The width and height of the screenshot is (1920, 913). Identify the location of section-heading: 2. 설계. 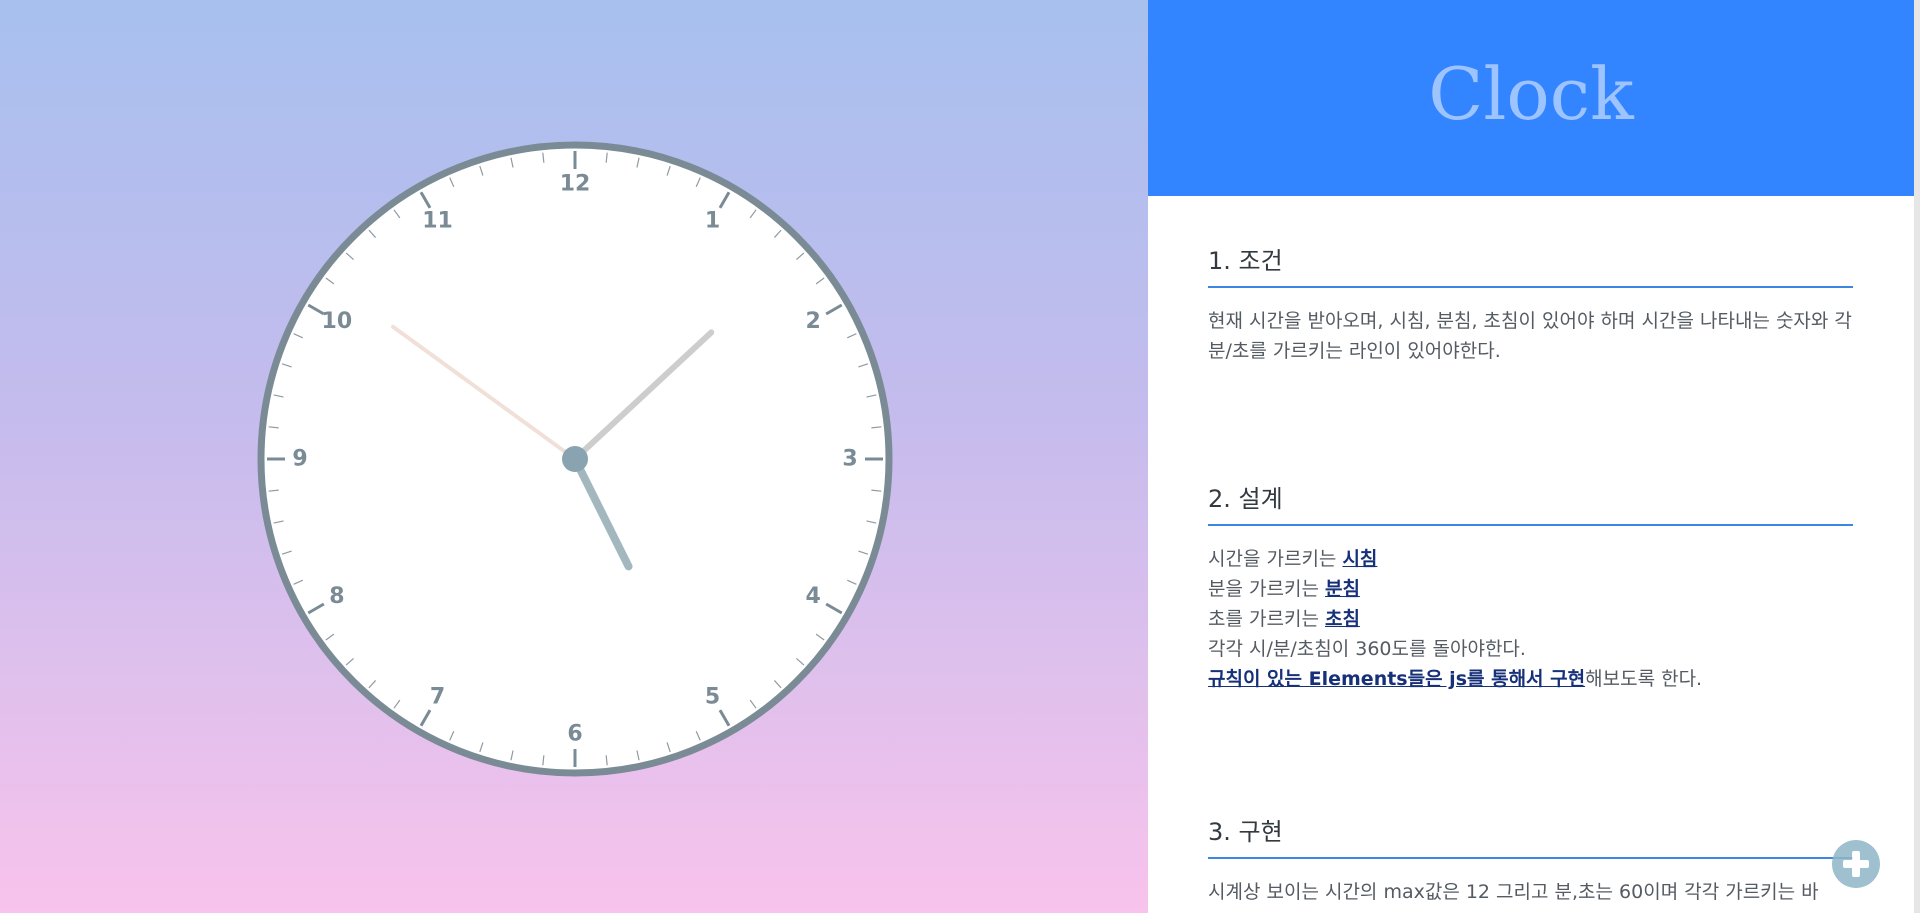
(1530, 505).